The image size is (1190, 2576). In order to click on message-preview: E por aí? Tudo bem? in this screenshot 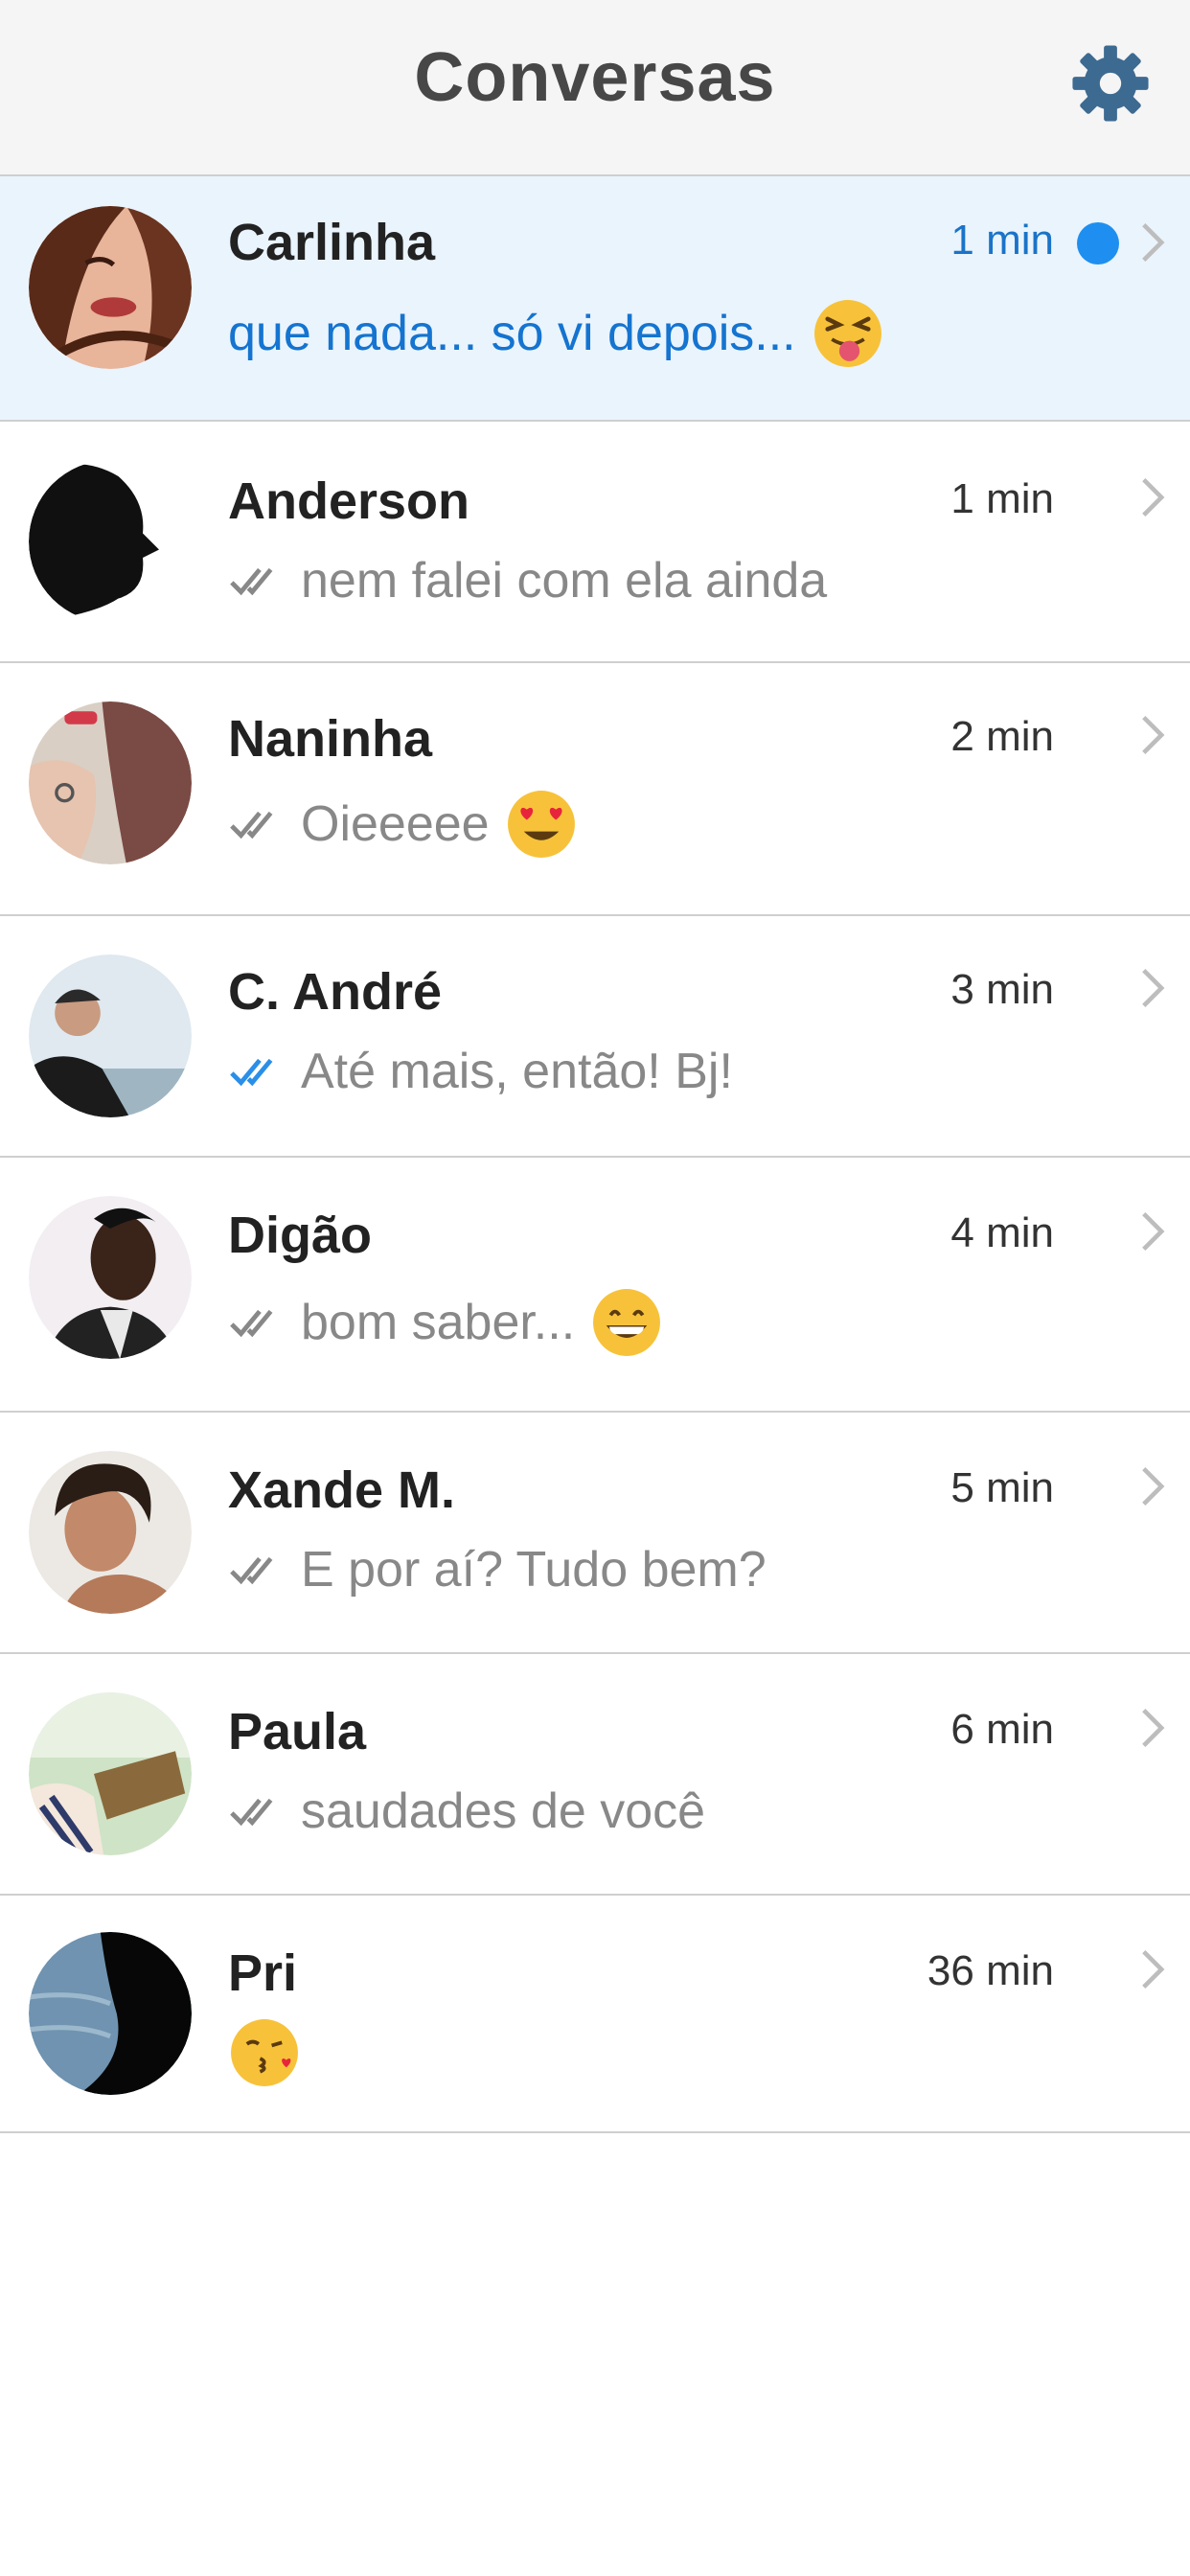, I will do `click(498, 1569)`.